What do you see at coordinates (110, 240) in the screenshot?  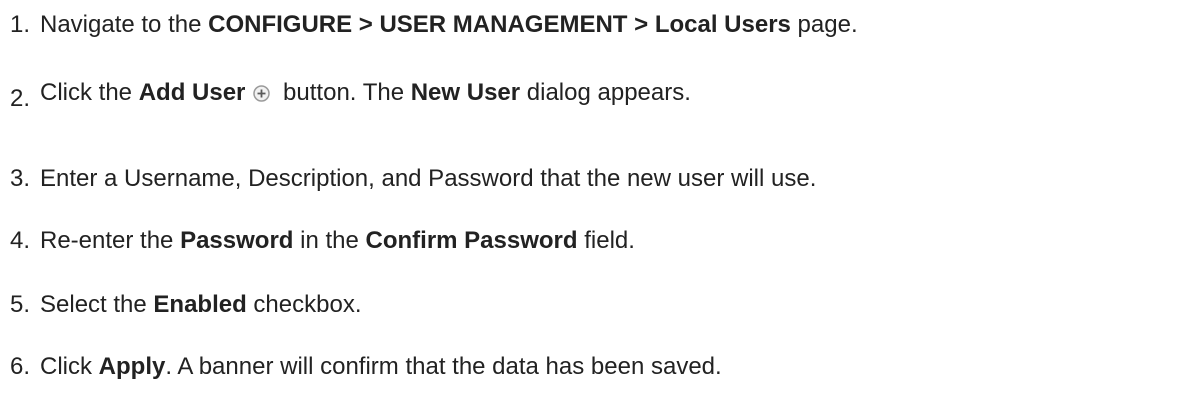 I see `step-text: Re-enter the` at bounding box center [110, 240].